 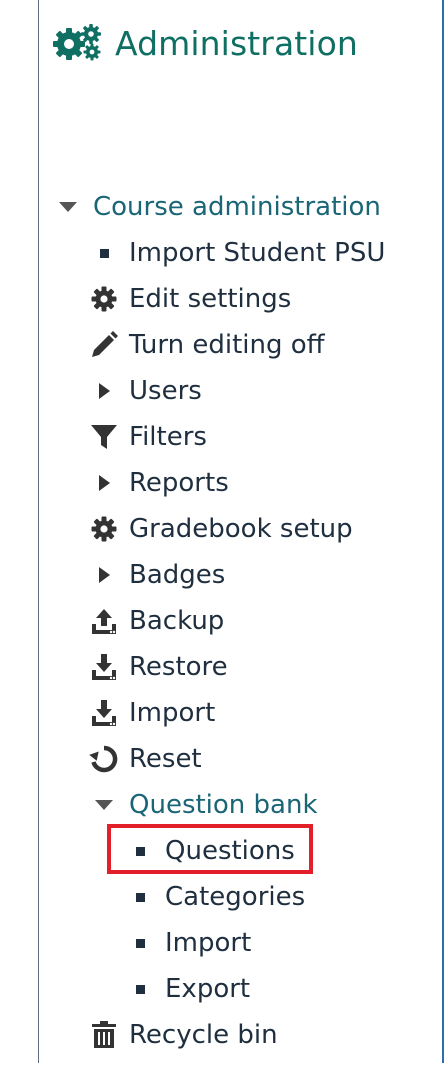 What do you see at coordinates (178, 667) in the screenshot?
I see `tree-item-label: Restore` at bounding box center [178, 667].